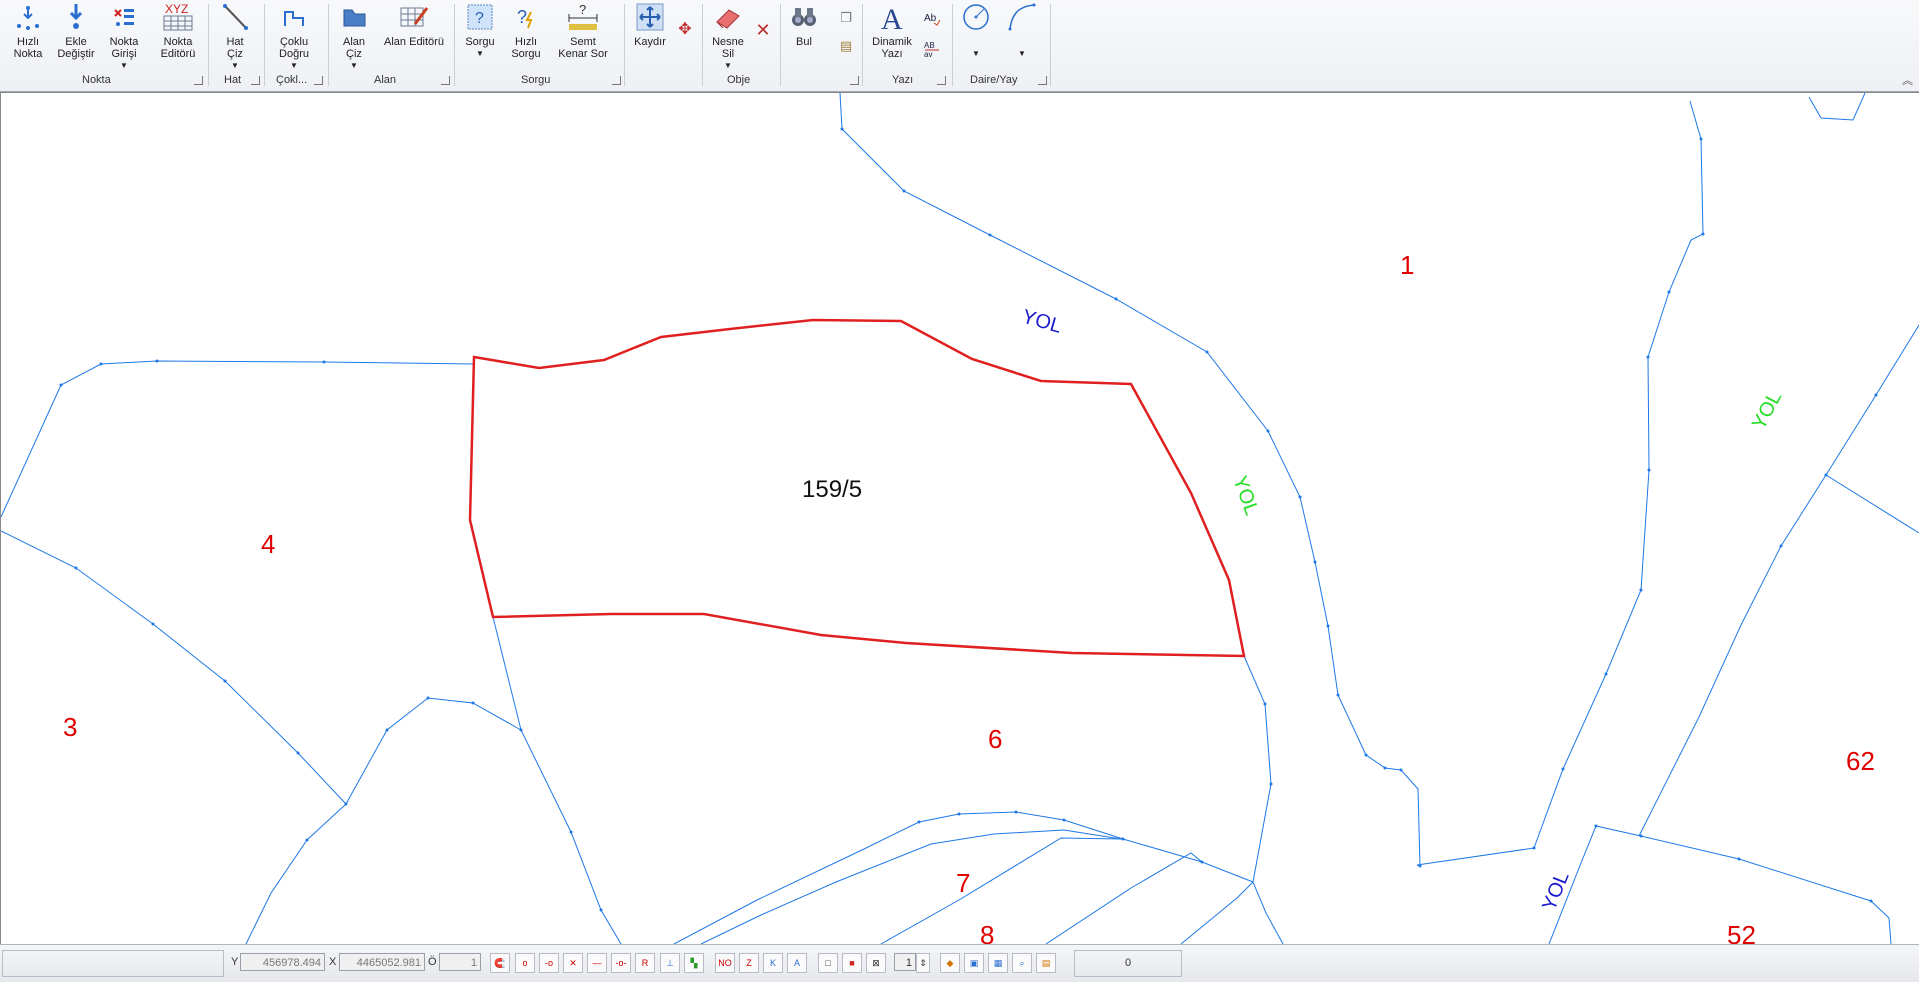 Image resolution: width=1919 pixels, height=982 pixels. I want to click on paste-button: ▤, so click(846, 45).